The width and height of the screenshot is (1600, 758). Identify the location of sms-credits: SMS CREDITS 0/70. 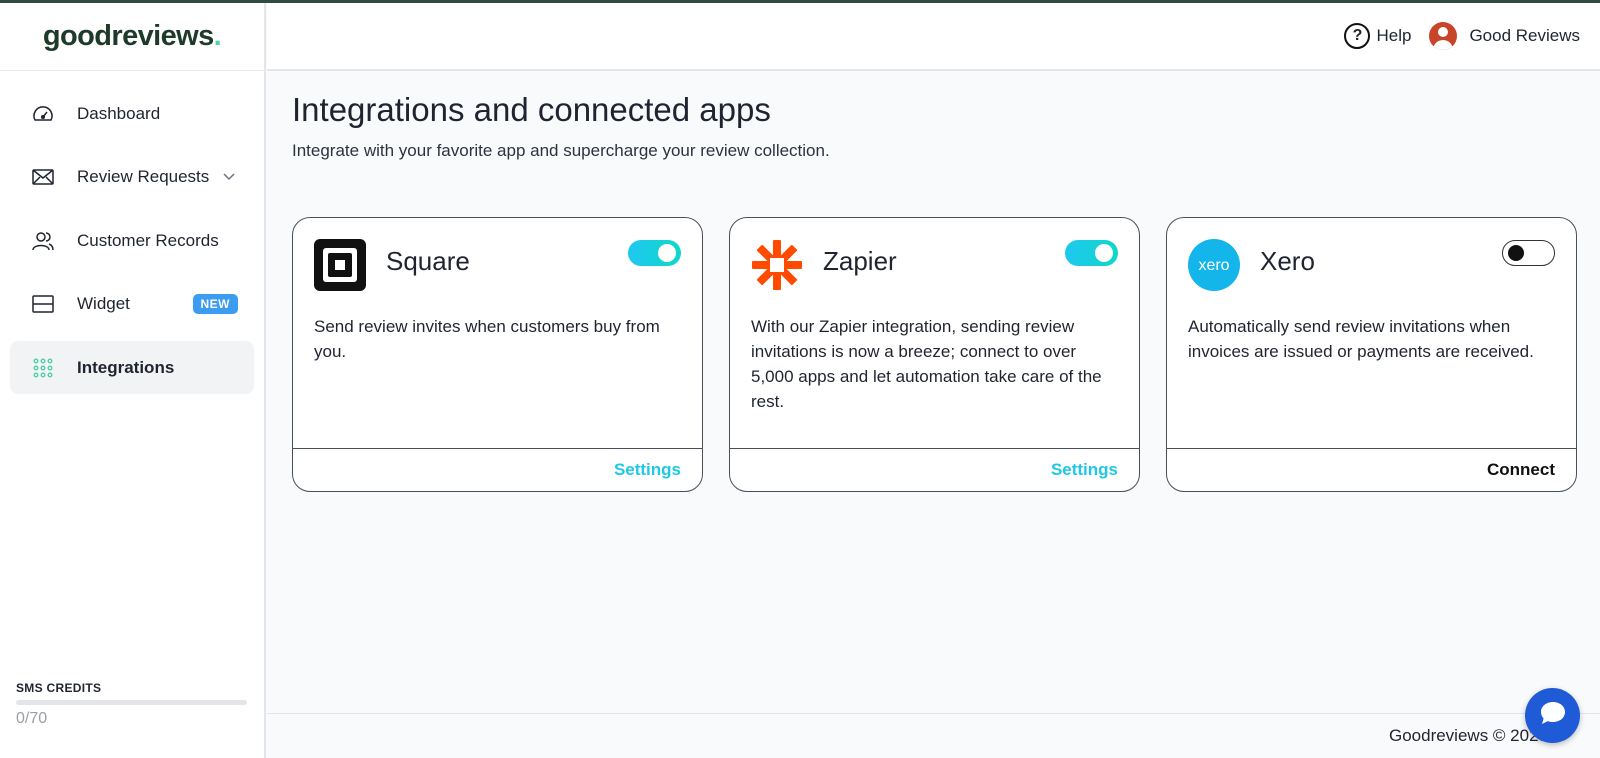
(131, 704).